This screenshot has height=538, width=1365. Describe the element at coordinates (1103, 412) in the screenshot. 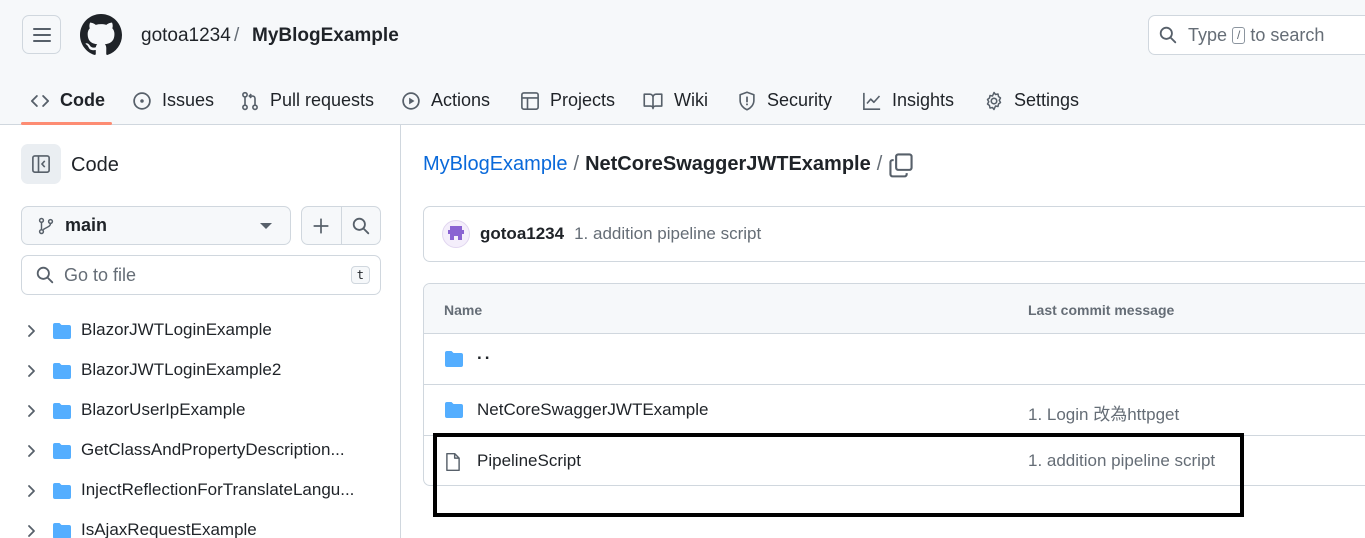

I see `commit-message-link: 1. Login 改為httpget` at that location.